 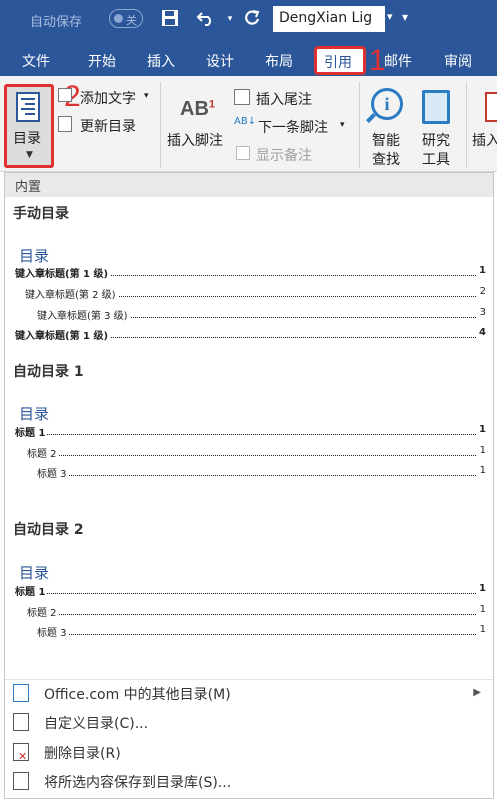 I want to click on tab-insert: 插入, so click(x=161, y=61).